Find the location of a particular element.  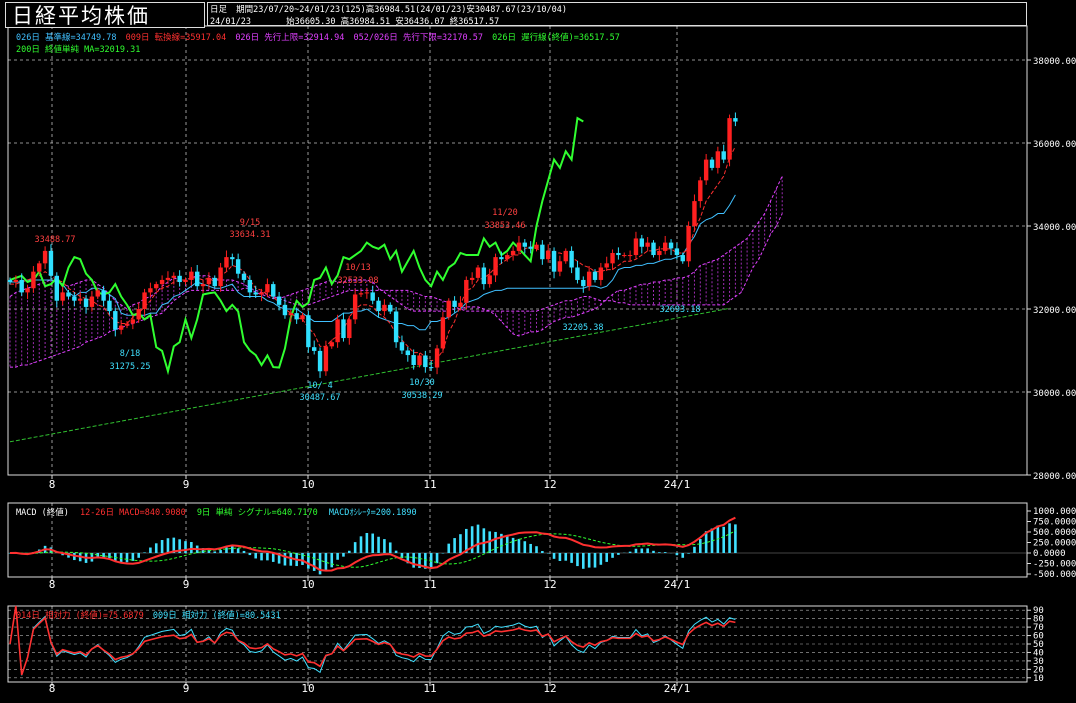

y-tick-label: 1000.0000 is located at coordinates (1054, 512).